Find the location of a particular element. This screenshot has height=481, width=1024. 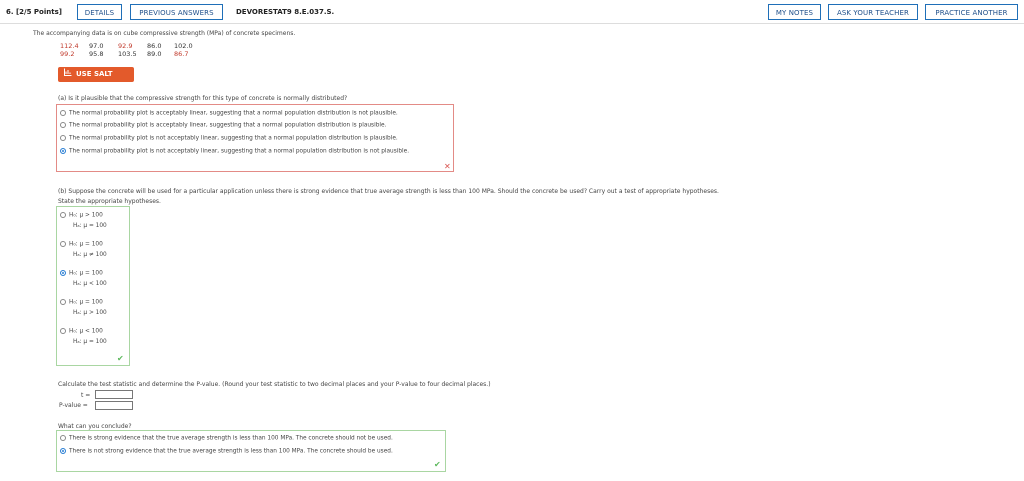

data-cell: 99.2 is located at coordinates (67, 54).